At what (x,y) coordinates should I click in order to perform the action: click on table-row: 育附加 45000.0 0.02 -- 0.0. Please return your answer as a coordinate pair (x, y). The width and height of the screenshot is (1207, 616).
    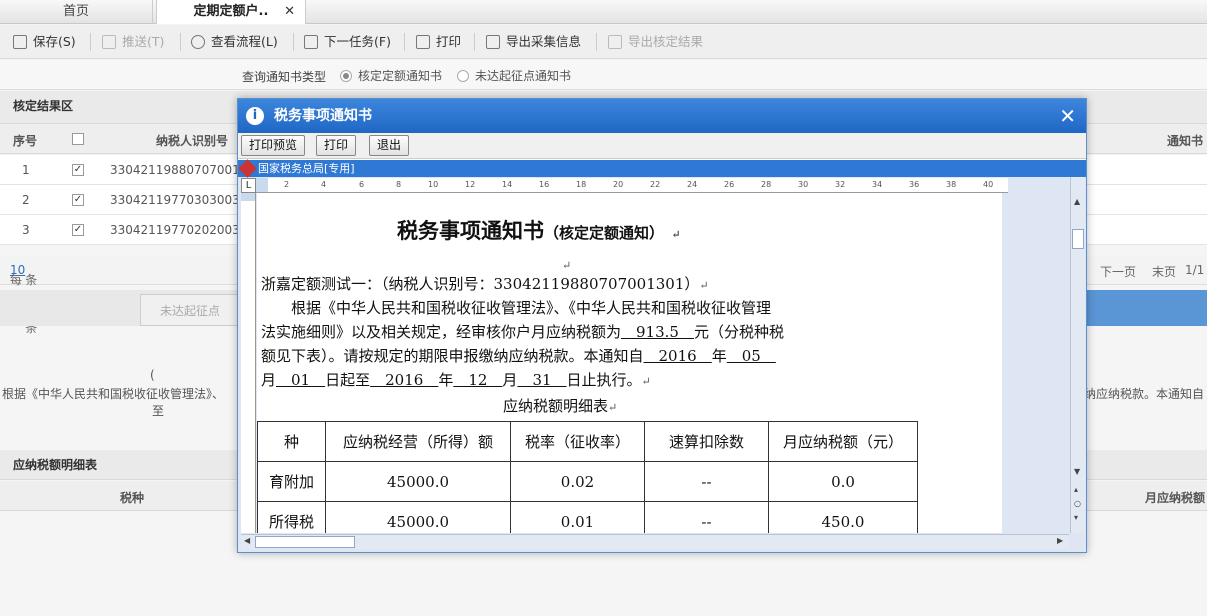
    Looking at the image, I should click on (587, 481).